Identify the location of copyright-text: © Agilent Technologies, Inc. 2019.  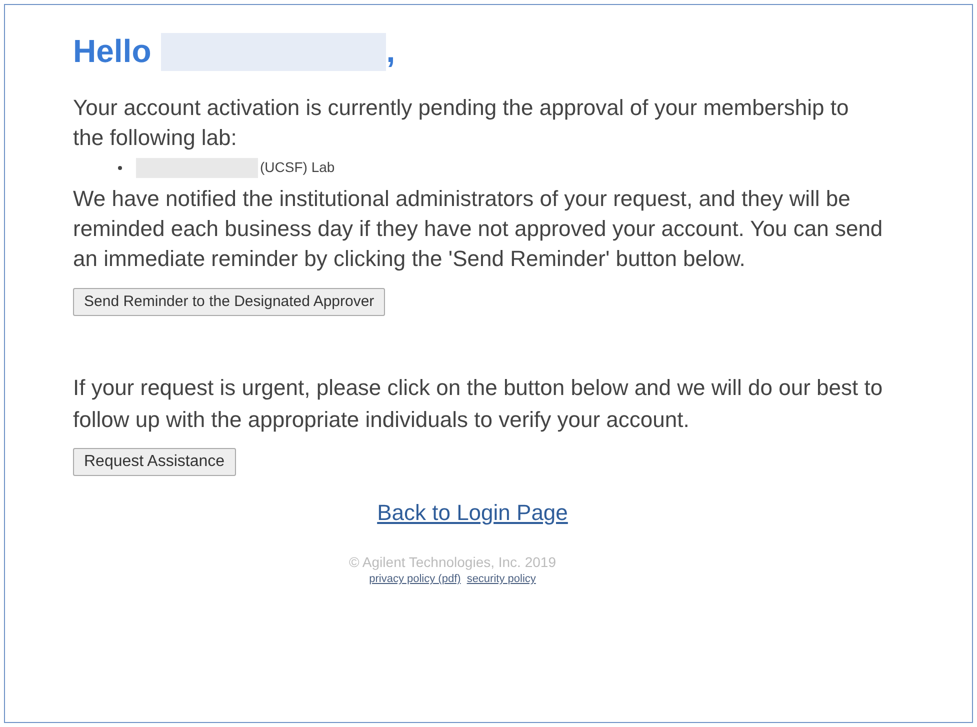
(452, 562).